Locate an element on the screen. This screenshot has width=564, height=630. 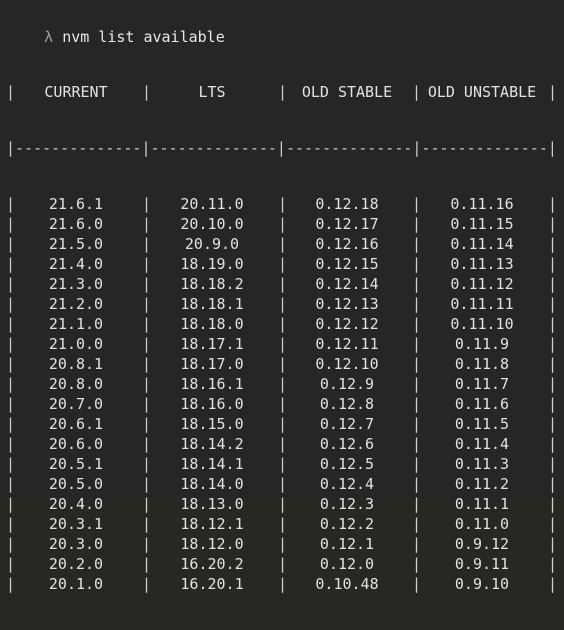
old-unstable-version-cell: 0.11.7 is located at coordinates (482, 384).